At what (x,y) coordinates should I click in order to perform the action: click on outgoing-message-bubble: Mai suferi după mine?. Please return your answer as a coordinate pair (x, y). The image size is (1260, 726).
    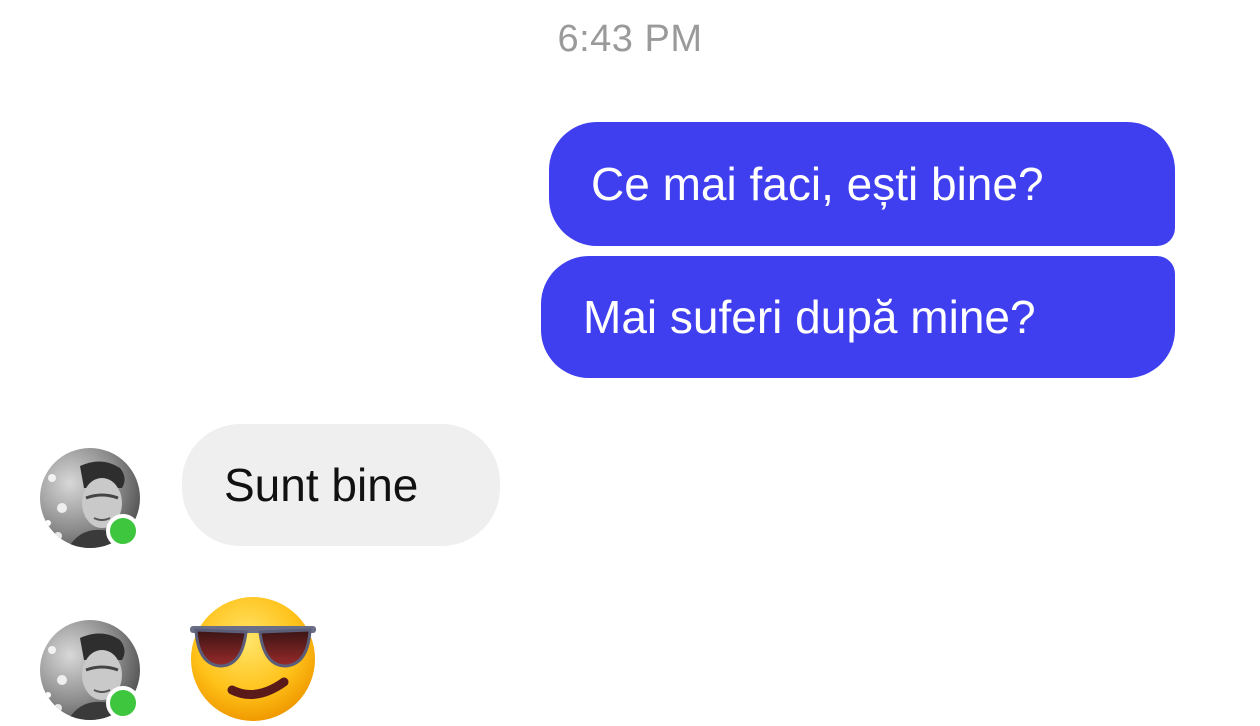
    Looking at the image, I should click on (858, 317).